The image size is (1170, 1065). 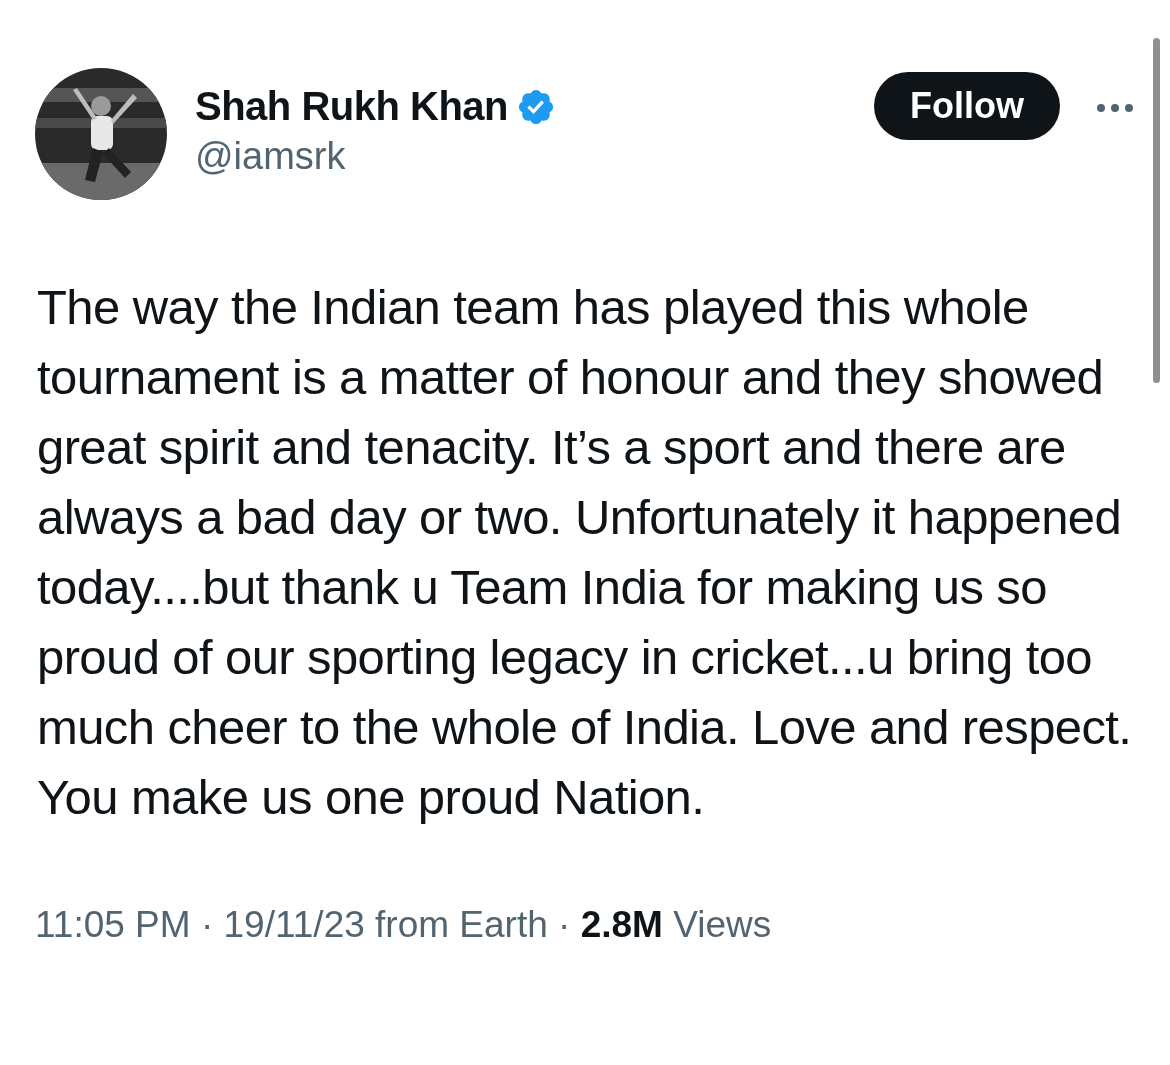 What do you see at coordinates (352, 106) in the screenshot?
I see `author-name: Shah Rukh Khan` at bounding box center [352, 106].